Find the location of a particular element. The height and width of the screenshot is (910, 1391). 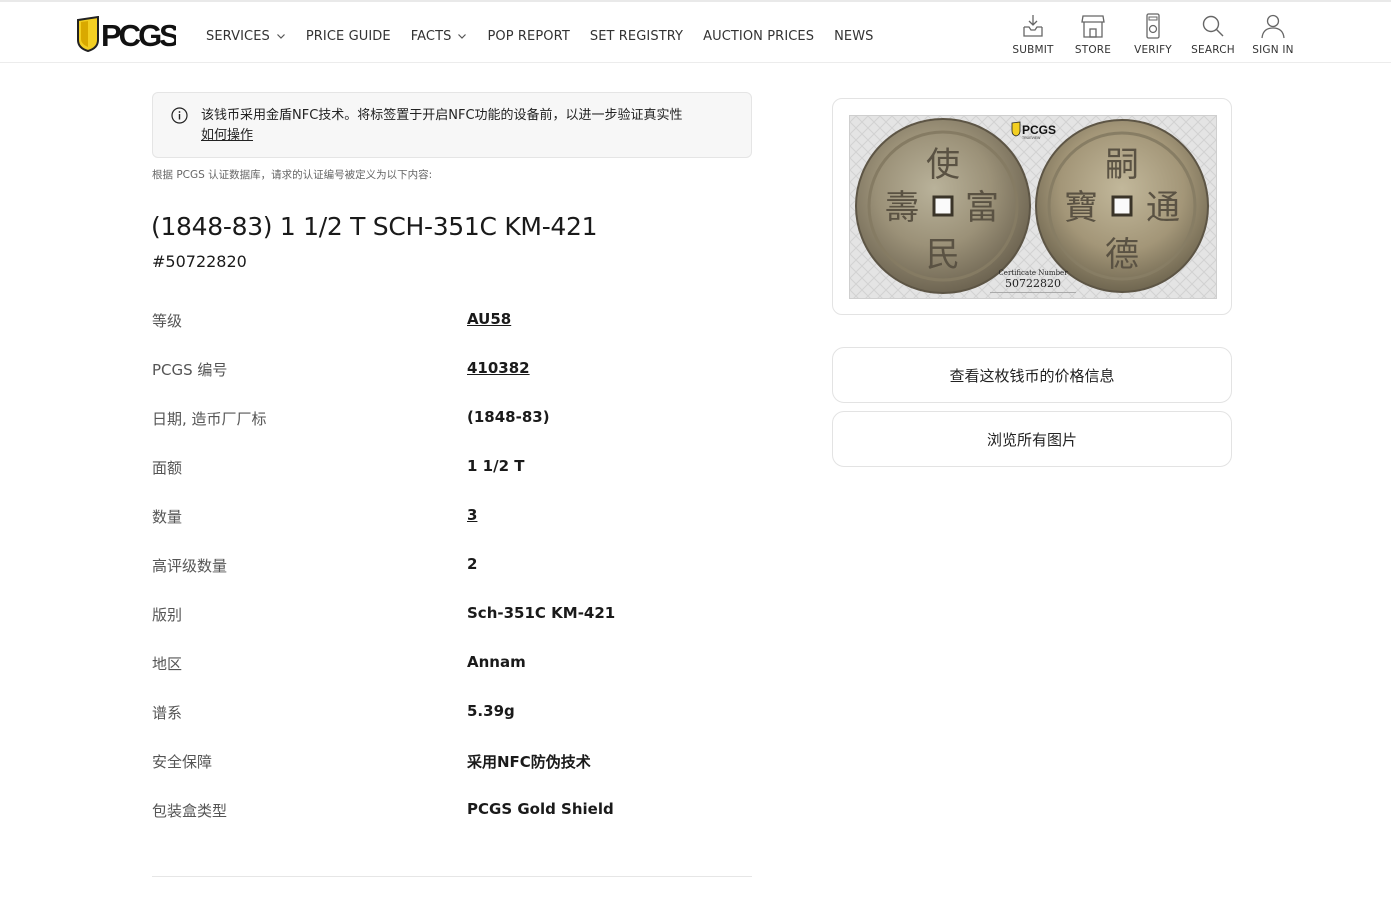

nav-facts: FACTS is located at coordinates (439, 36).